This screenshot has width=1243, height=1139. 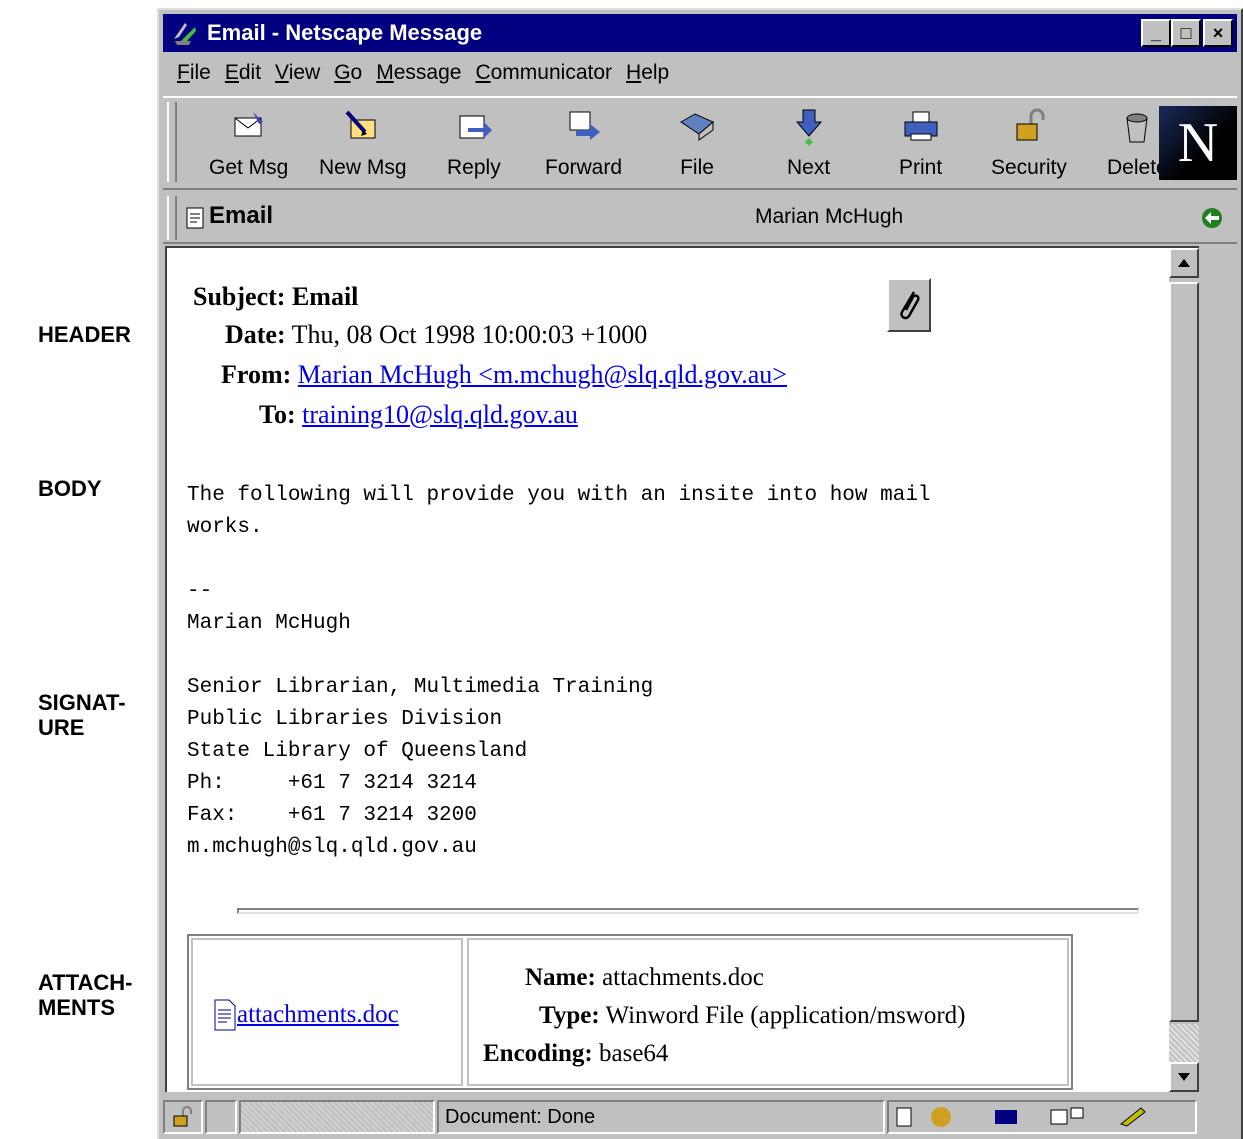 I want to click on attachment-link-text: attachments.doc, so click(x=318, y=1015).